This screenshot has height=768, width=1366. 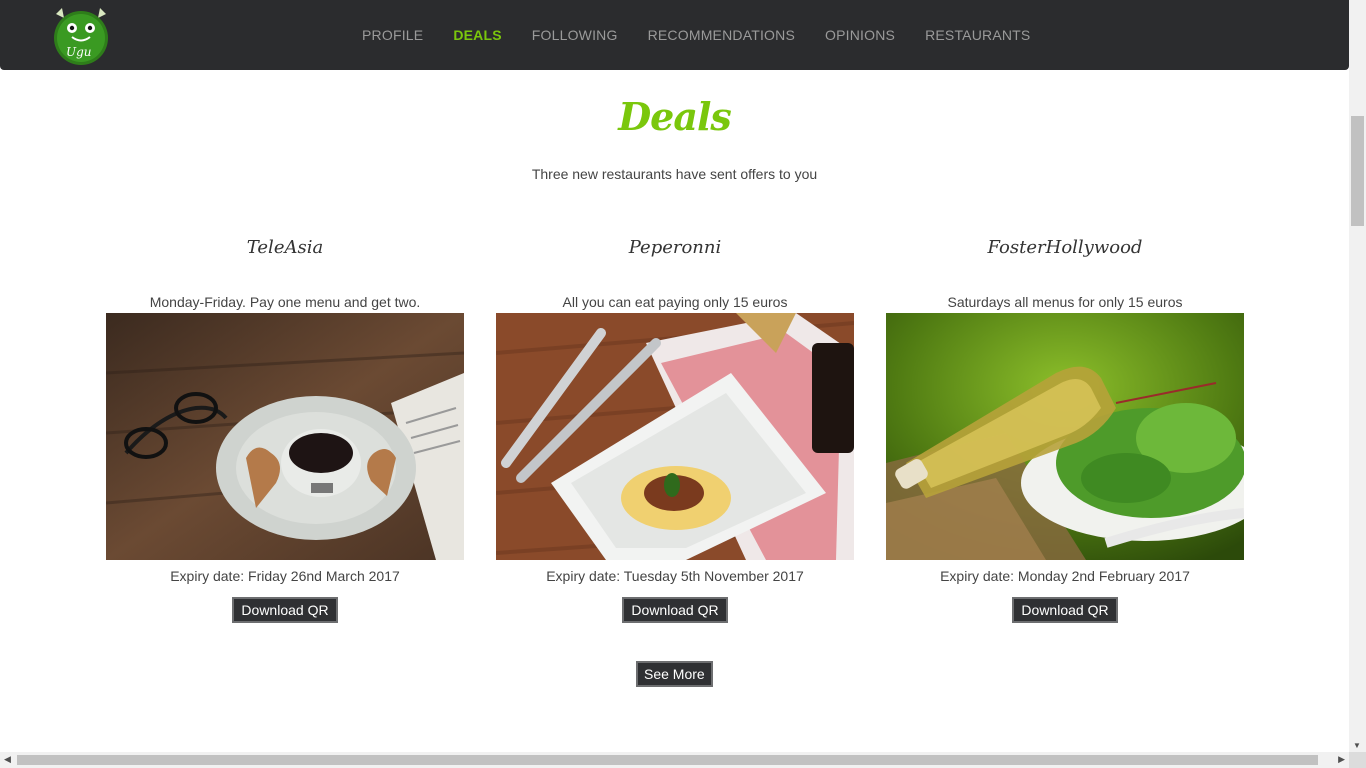 I want to click on scrollbar-corner, so click(x=1357, y=760).